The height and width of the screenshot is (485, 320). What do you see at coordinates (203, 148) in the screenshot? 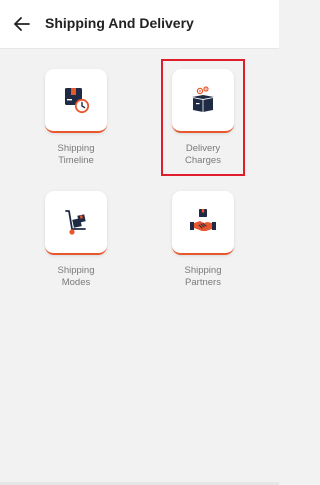
I see `tile-label-line1: Delivery` at bounding box center [203, 148].